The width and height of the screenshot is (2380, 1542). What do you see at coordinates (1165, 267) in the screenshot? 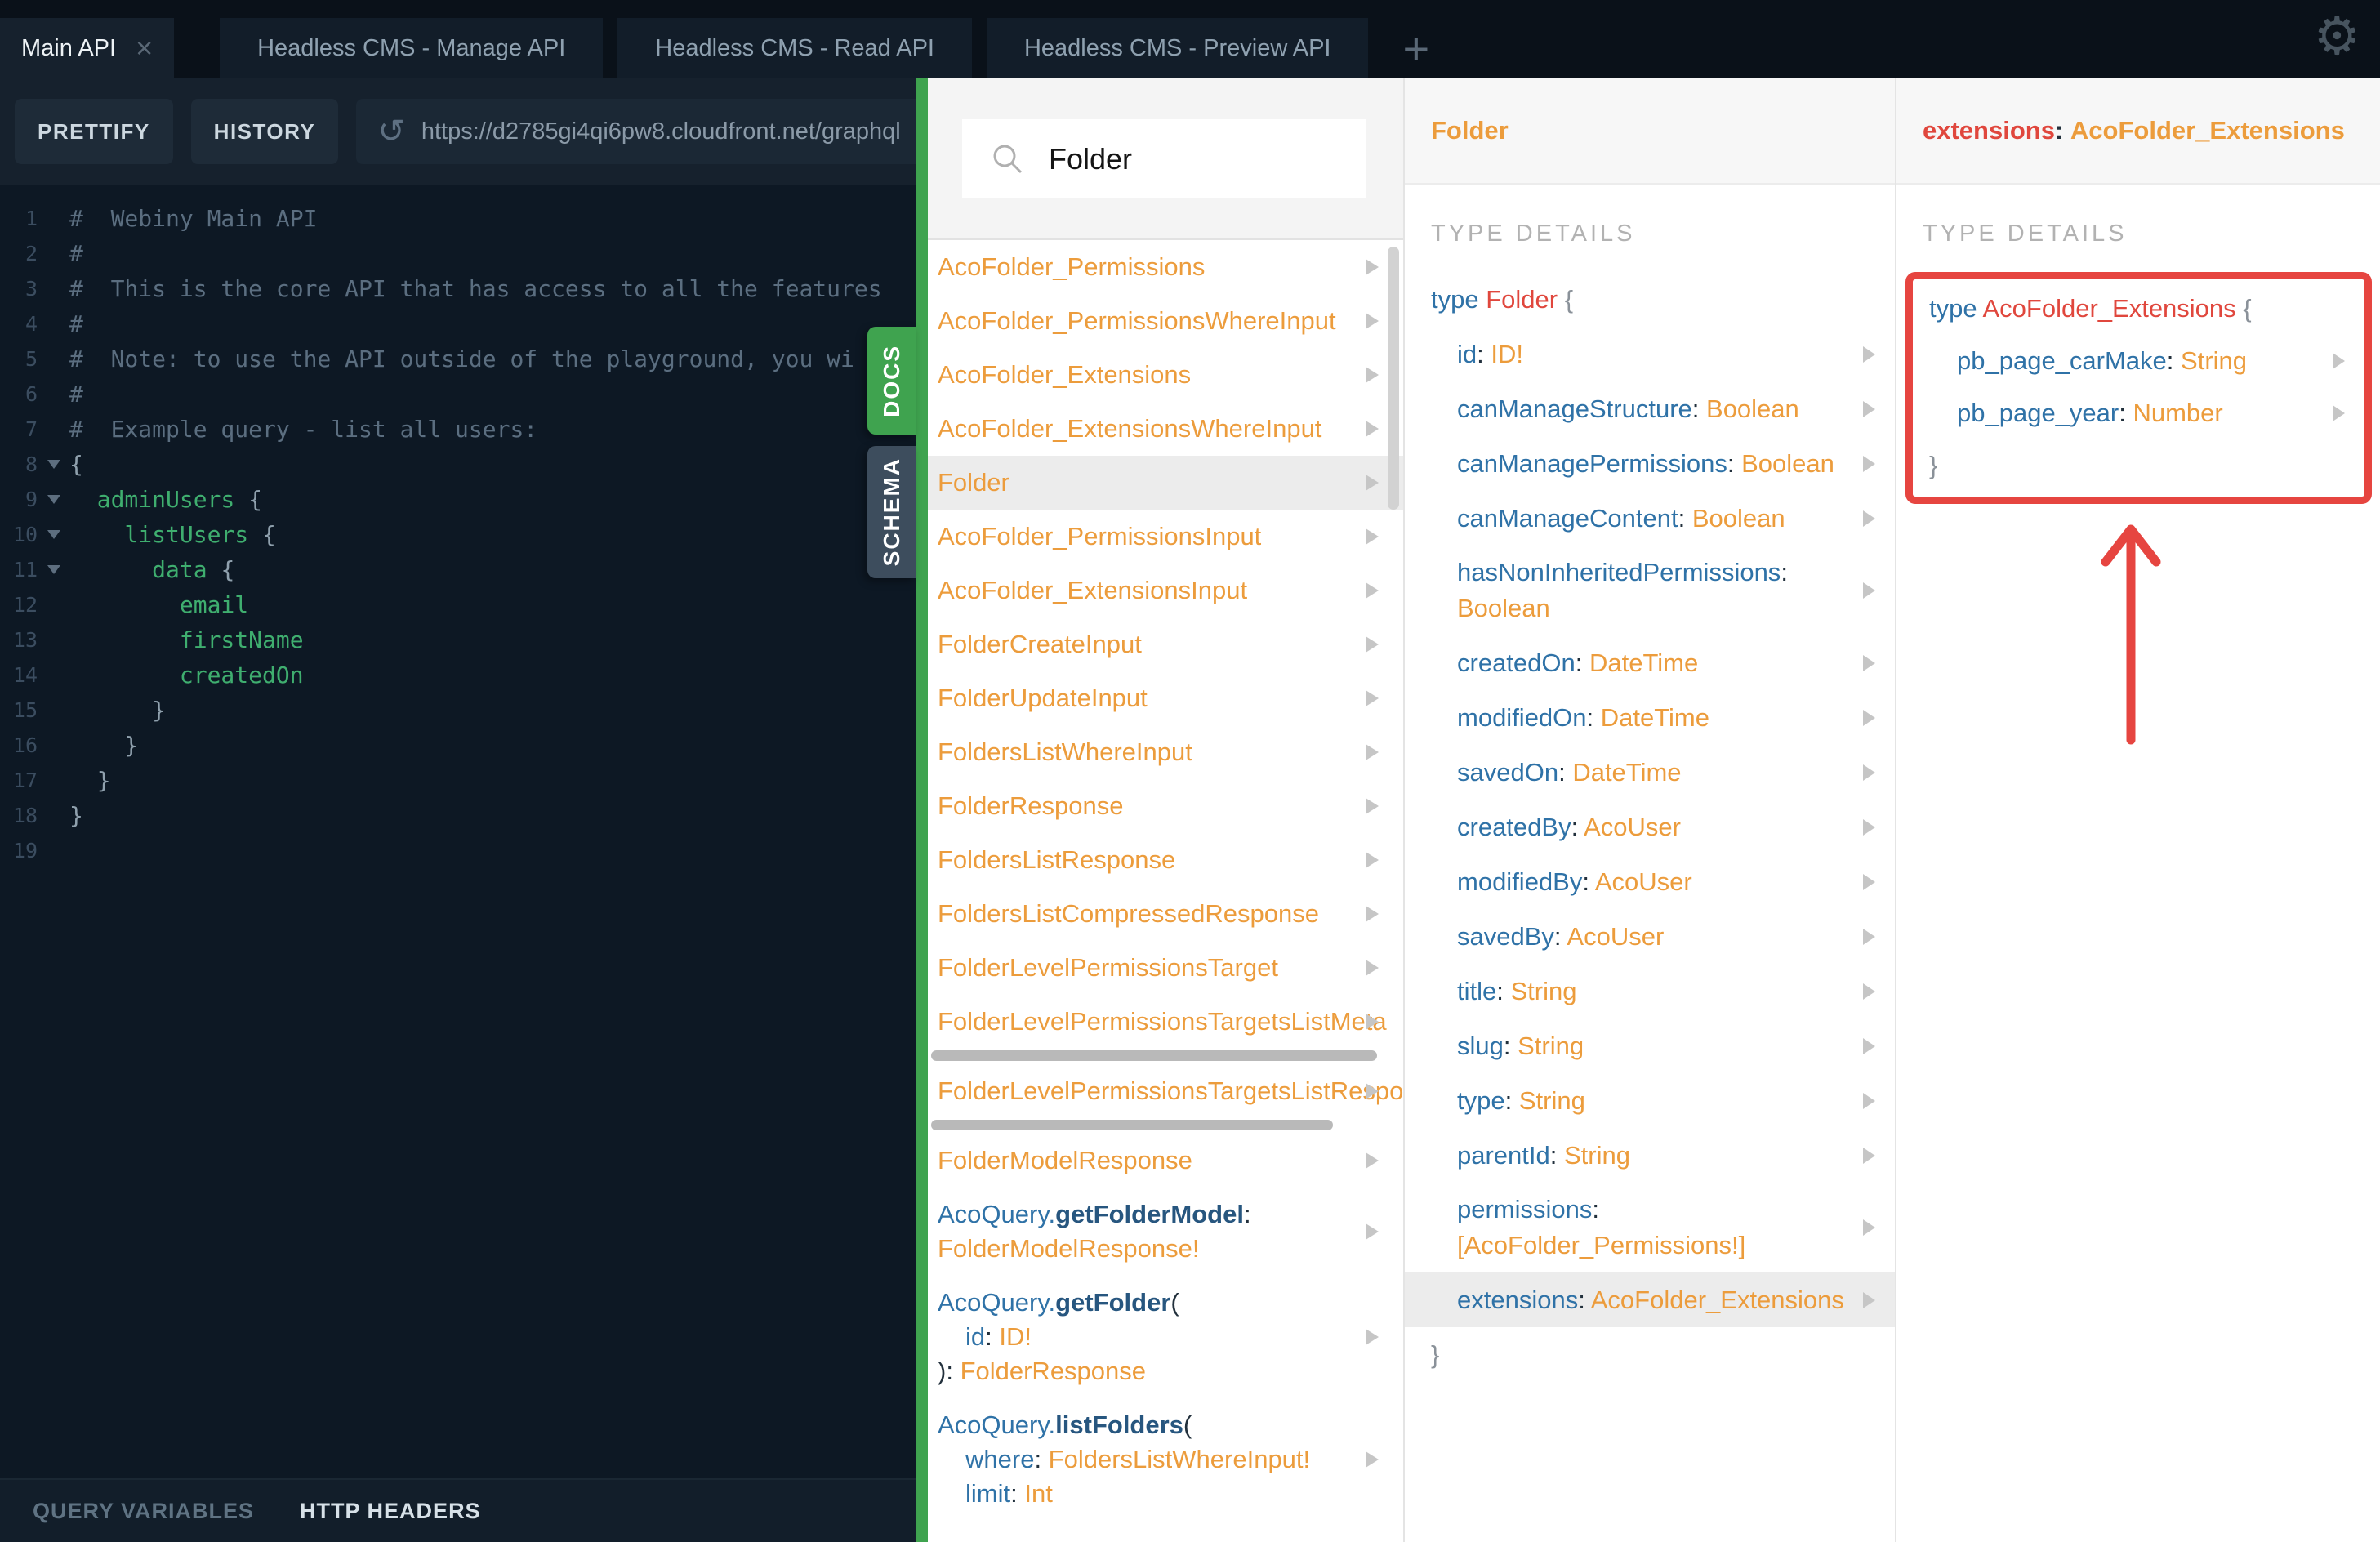
I see `docs-list-item: AcoFolder_Permissions` at bounding box center [1165, 267].